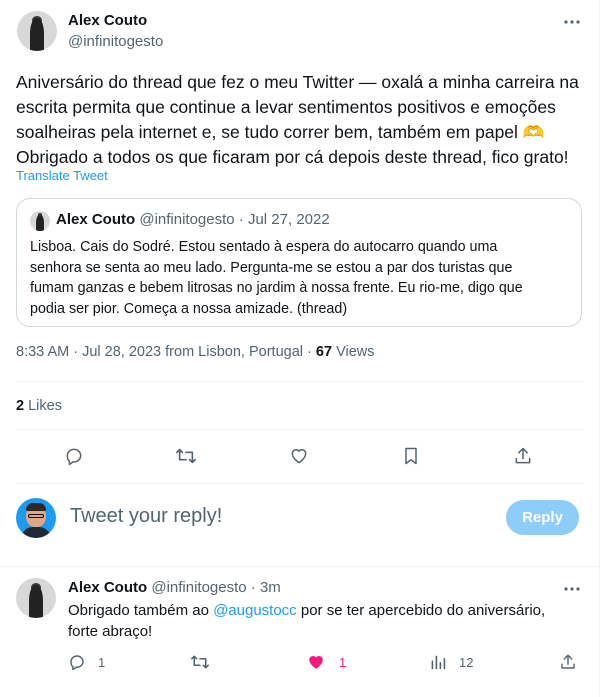 This screenshot has width=612, height=697. Describe the element at coordinates (187, 219) in the screenshot. I see `quote-author-handle: @infinitogesto` at that location.